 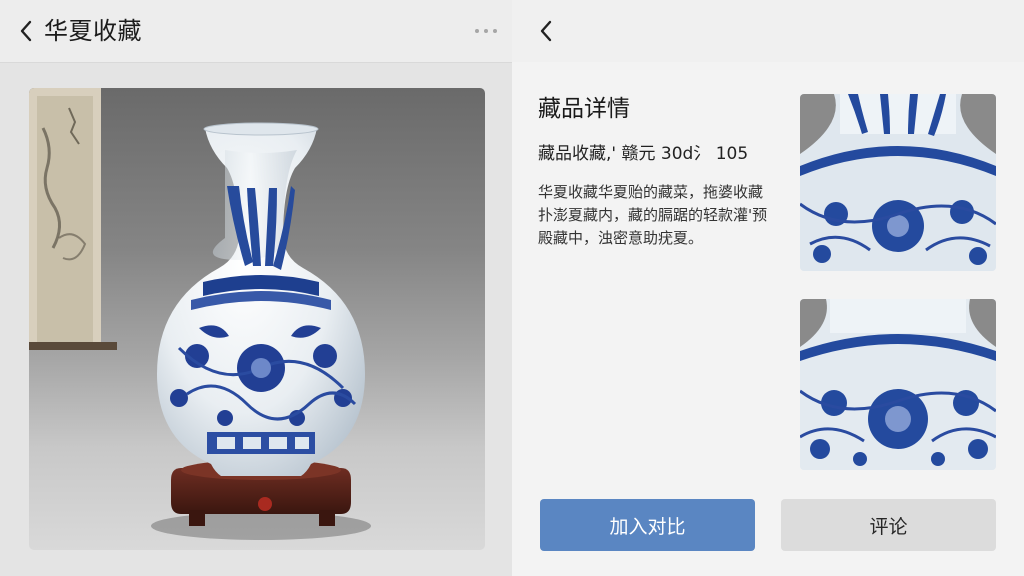 I want to click on vase-body-closeup, so click(x=898, y=384).